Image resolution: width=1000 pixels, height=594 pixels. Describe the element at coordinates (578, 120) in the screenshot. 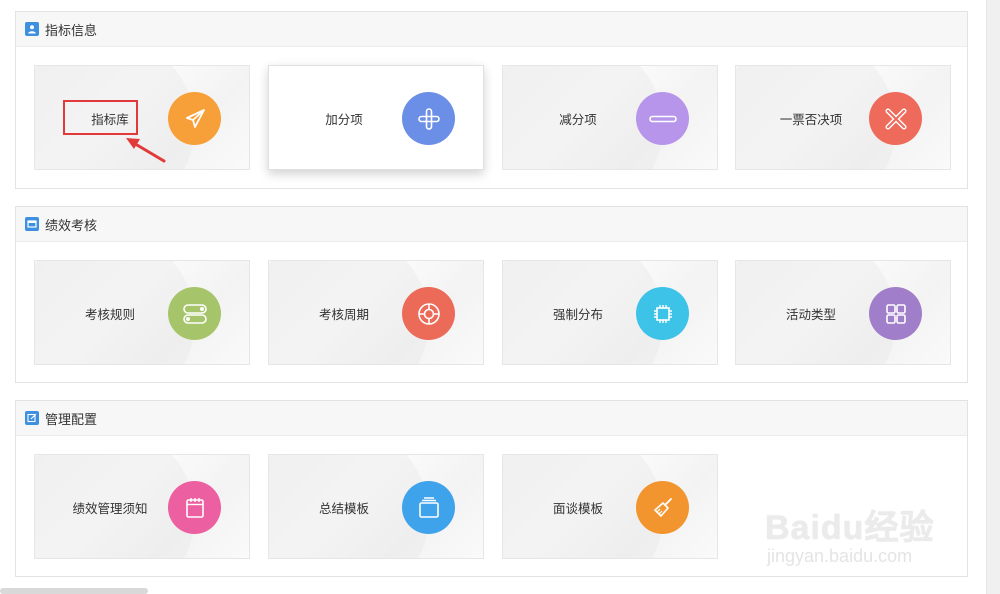

I see `card-label: 减分项` at that location.